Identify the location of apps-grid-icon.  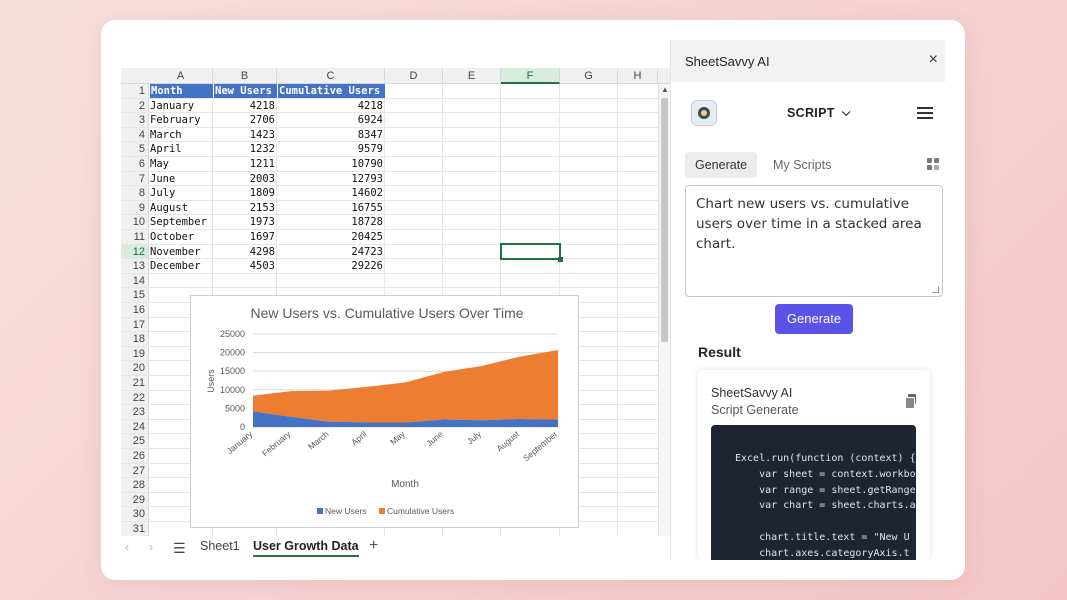
(933, 164).